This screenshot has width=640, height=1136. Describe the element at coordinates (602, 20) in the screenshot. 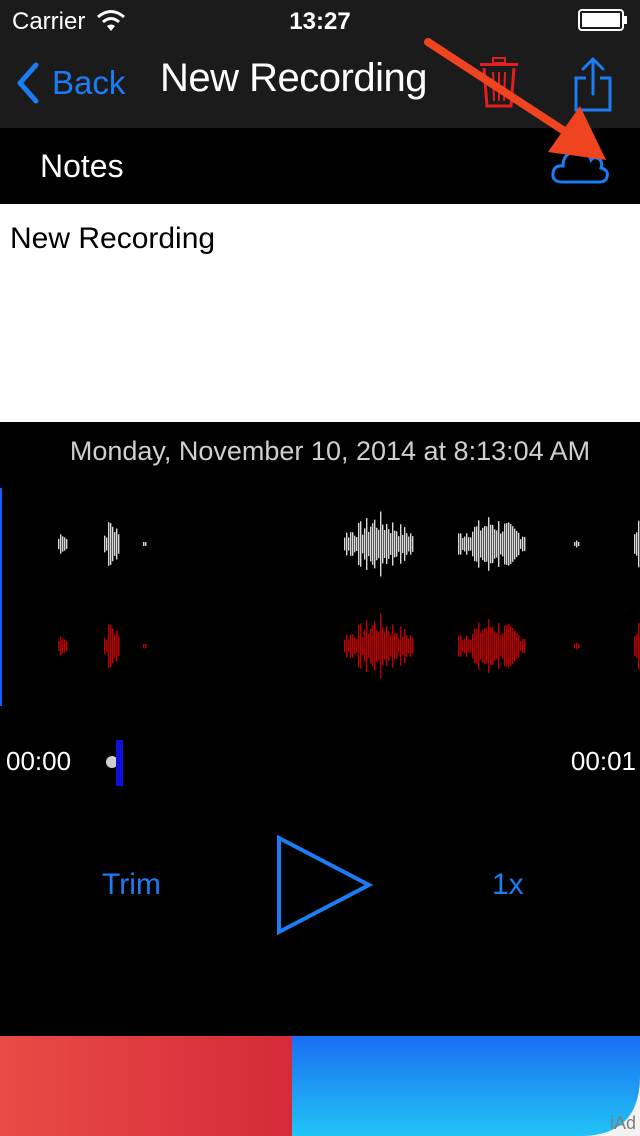

I see `battery-icon` at that location.